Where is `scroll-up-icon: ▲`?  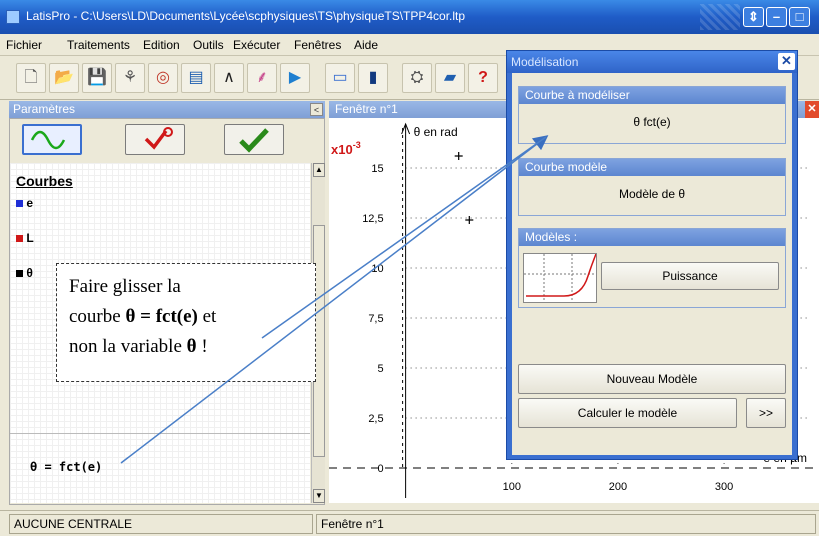
scroll-up-icon: ▲ is located at coordinates (319, 170).